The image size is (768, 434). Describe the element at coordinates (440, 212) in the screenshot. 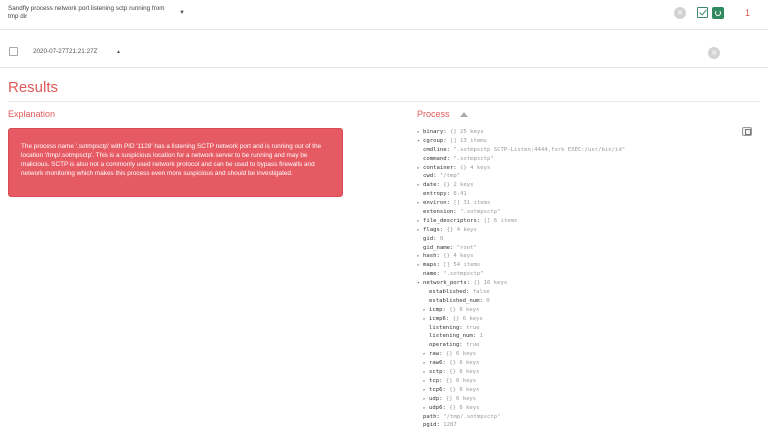

I see `tree-key: extension:` at that location.